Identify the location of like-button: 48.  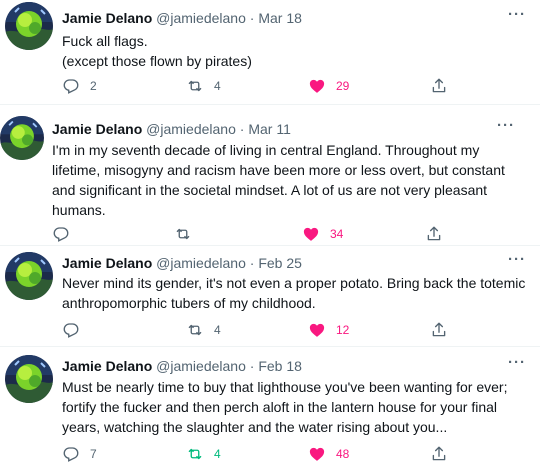
(328, 454).